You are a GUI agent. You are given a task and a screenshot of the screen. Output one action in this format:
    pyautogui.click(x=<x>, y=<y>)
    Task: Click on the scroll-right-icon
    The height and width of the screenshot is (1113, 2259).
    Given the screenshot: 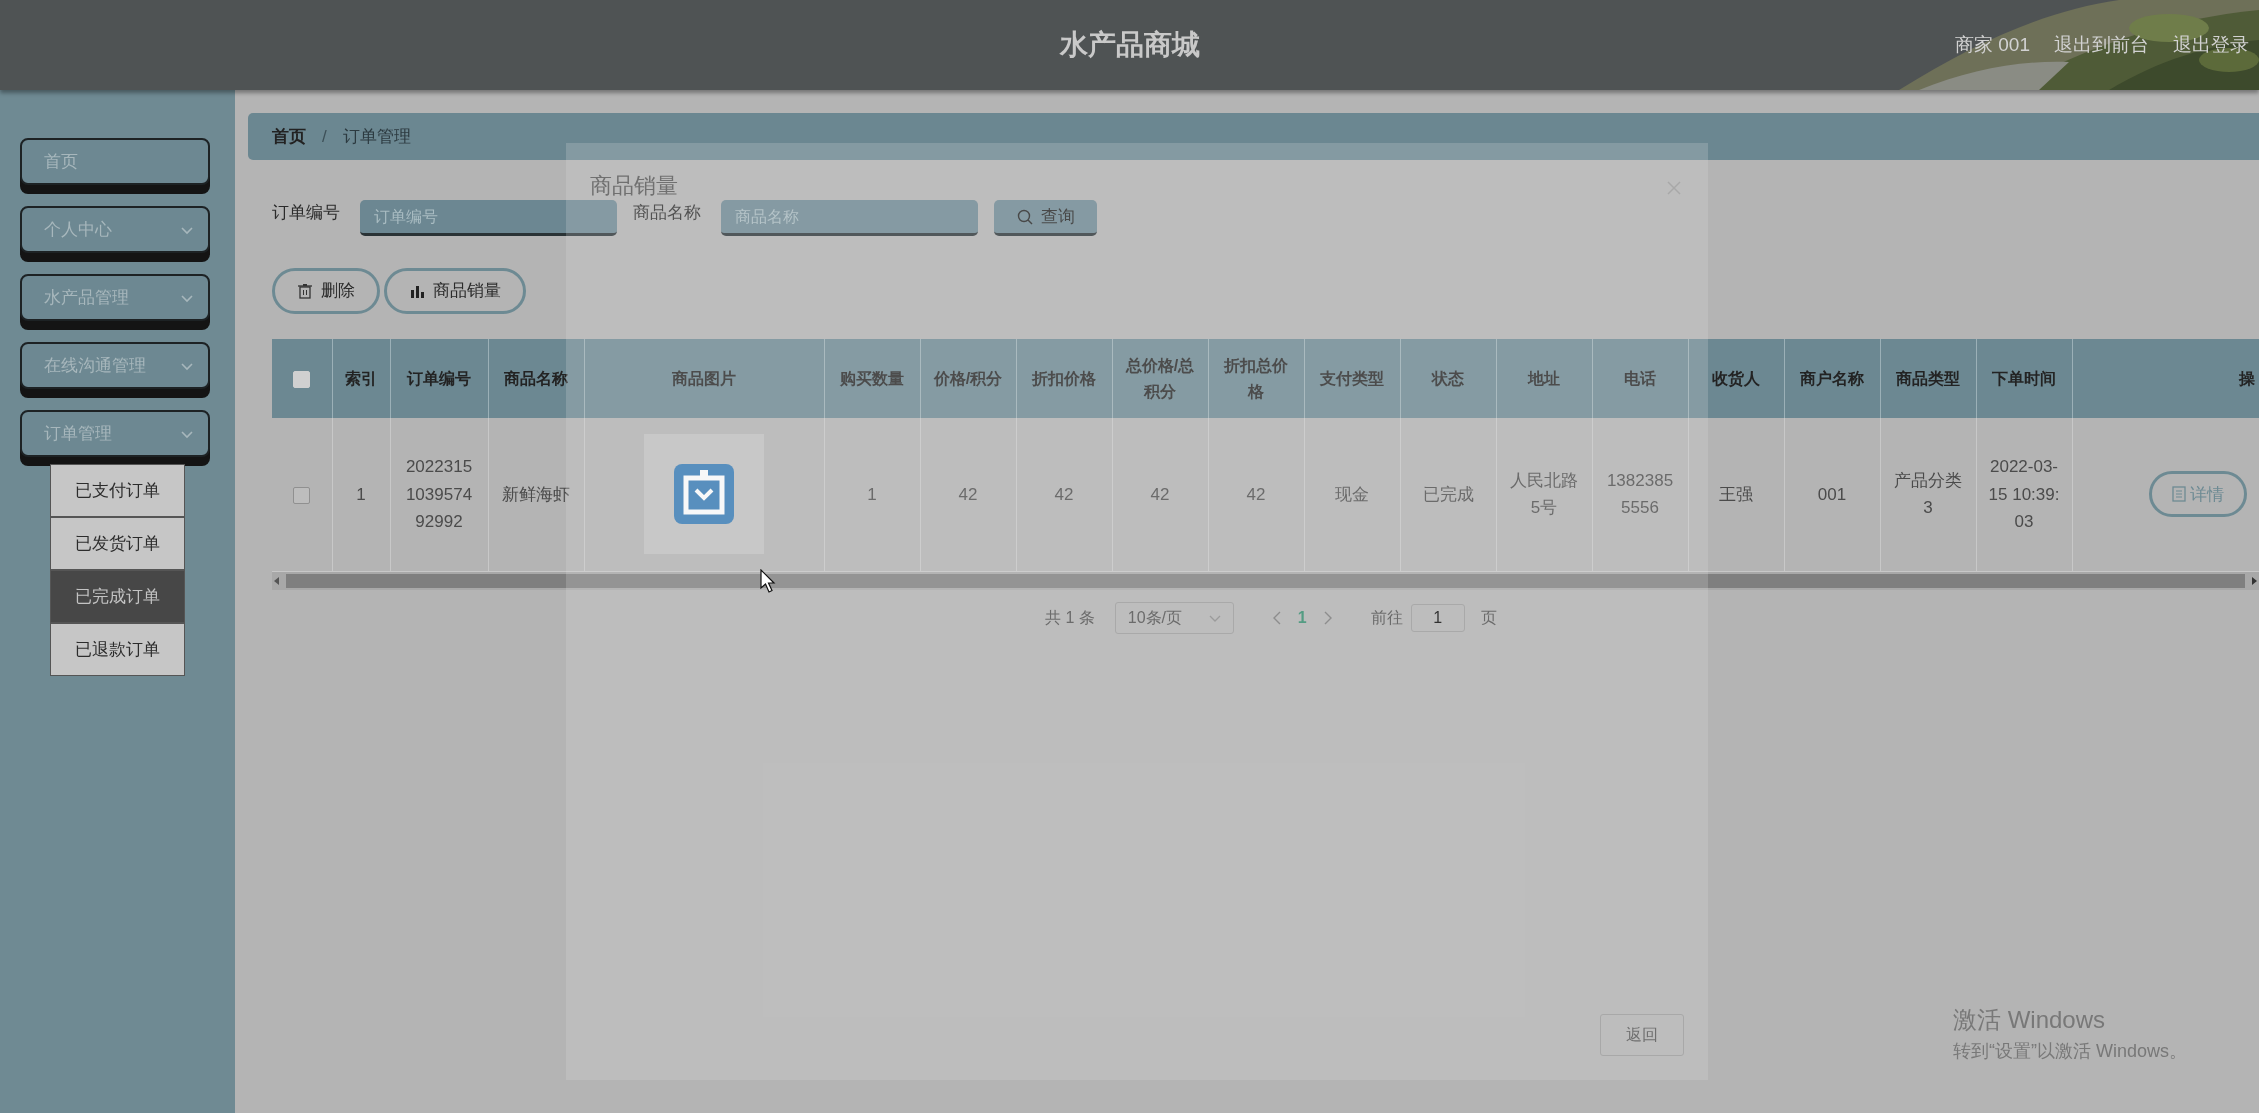 What is the action you would take?
    pyautogui.click(x=2254, y=580)
    